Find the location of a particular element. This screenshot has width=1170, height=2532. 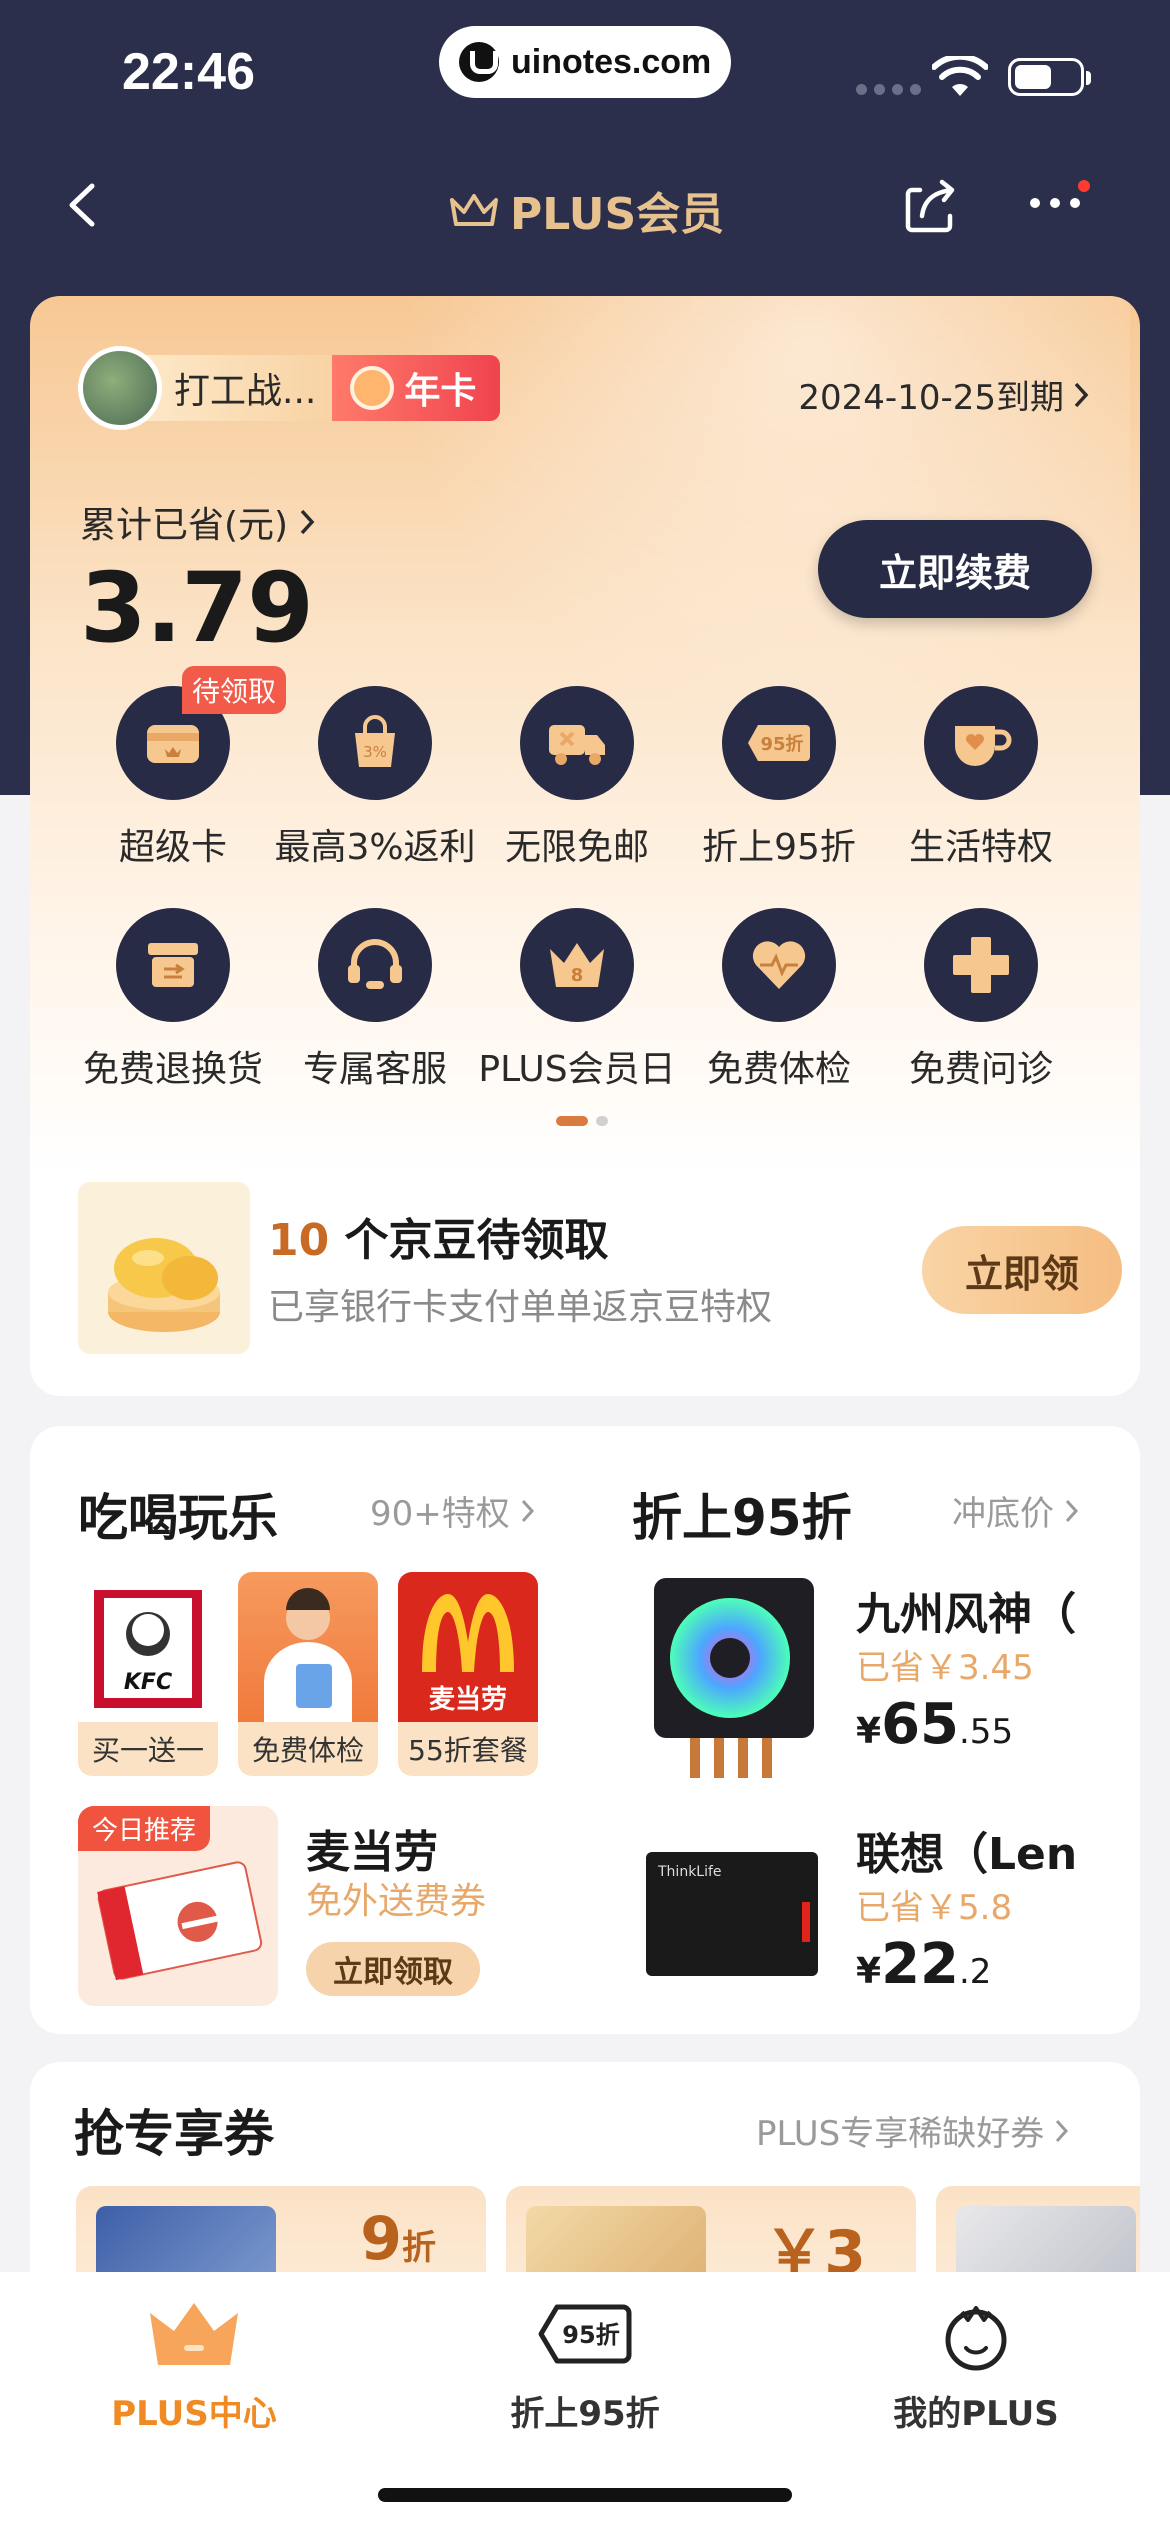

kfc-logo: KFC is located at coordinates (148, 1647).